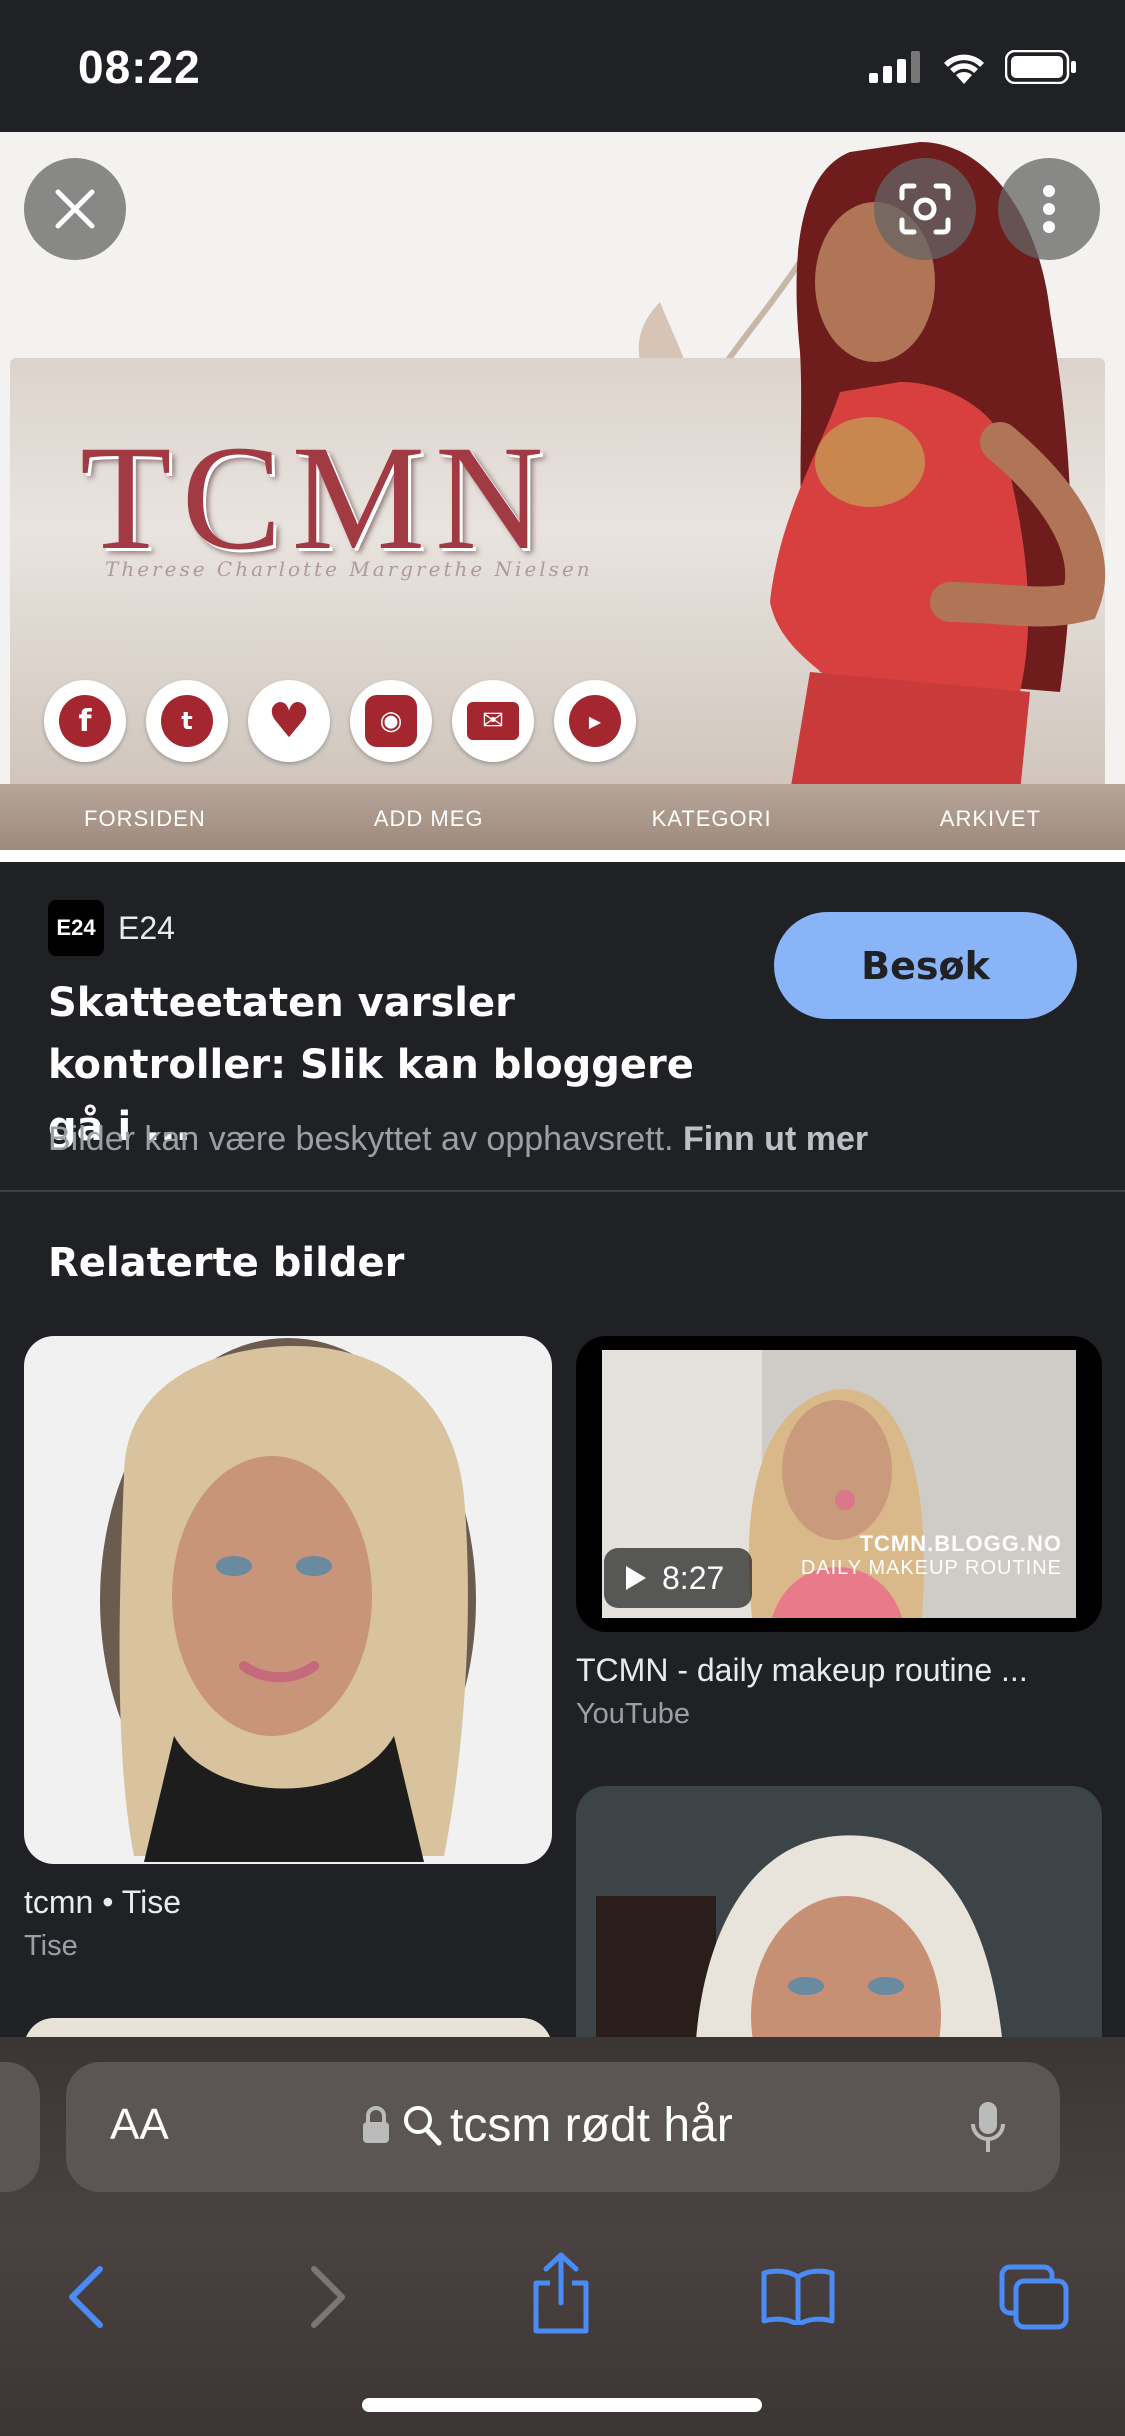  Describe the element at coordinates (839, 1484) in the screenshot. I see `related-video-card: TCMN.BLOGG.NO DAILY MAKEUP ROUTINE 8:27` at that location.